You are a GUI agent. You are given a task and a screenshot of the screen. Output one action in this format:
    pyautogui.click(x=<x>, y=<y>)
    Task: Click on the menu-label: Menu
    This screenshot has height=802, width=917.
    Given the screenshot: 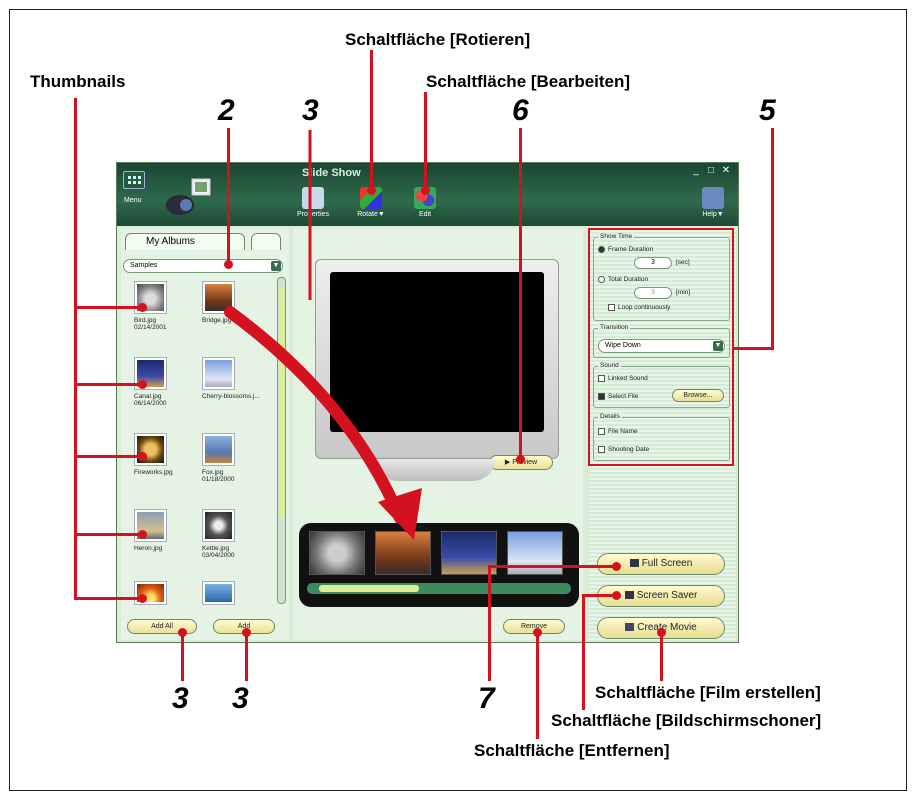 What is the action you would take?
    pyautogui.click(x=133, y=200)
    